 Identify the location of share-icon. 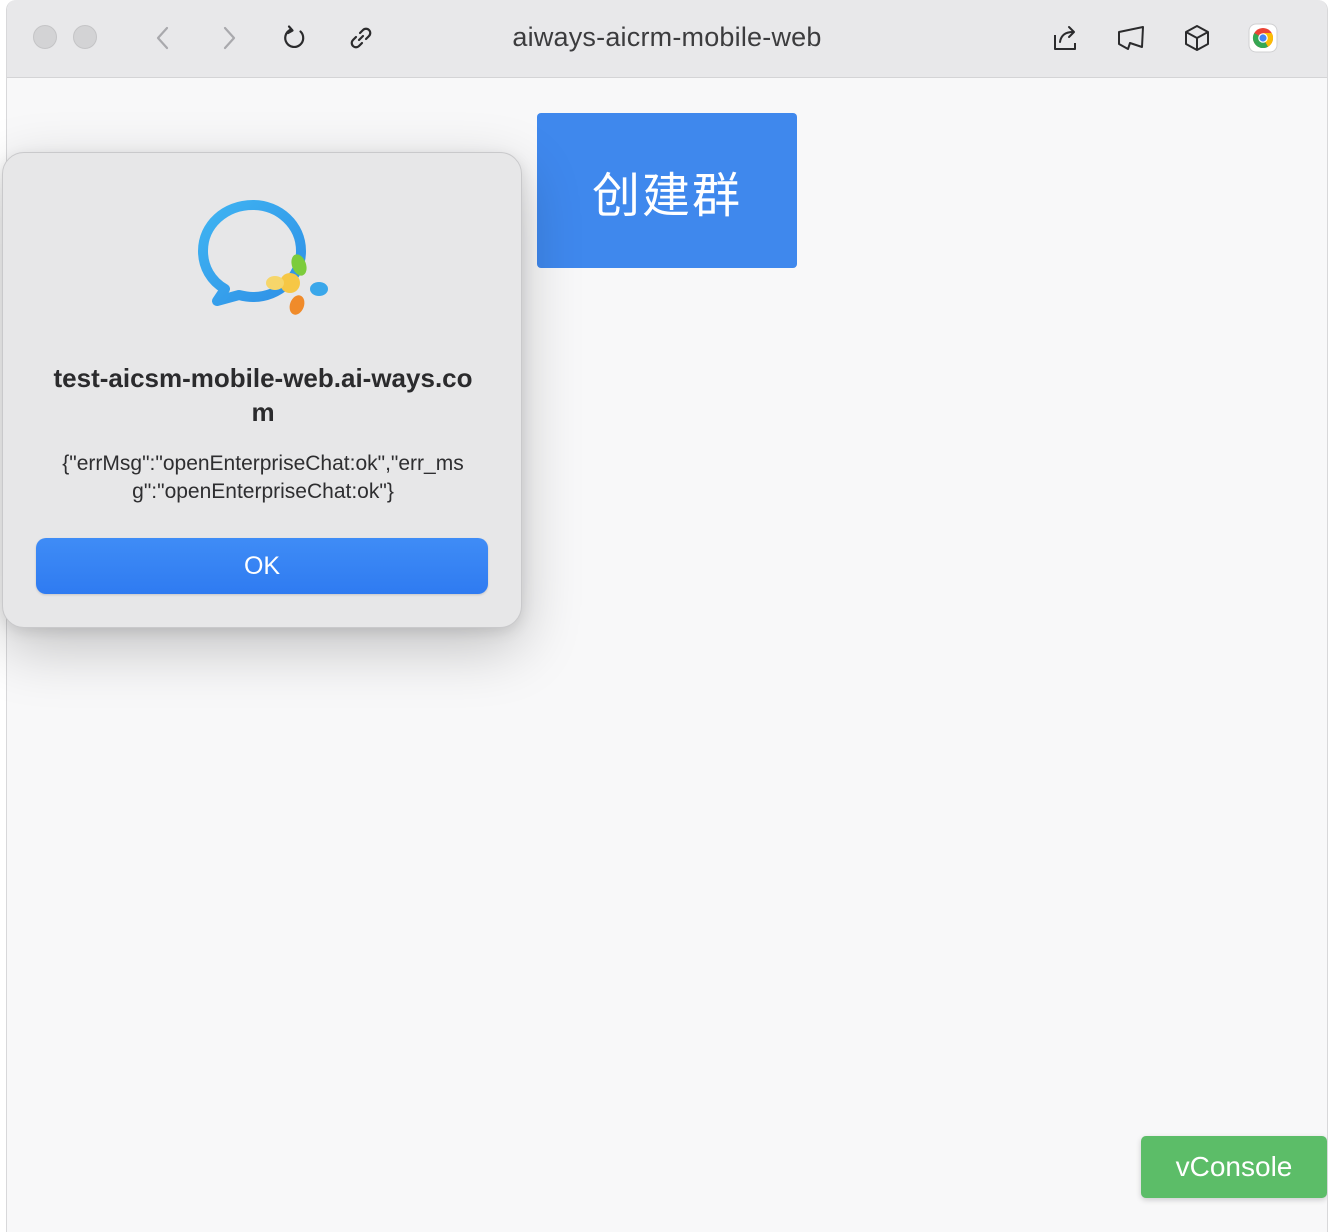
(1065, 38).